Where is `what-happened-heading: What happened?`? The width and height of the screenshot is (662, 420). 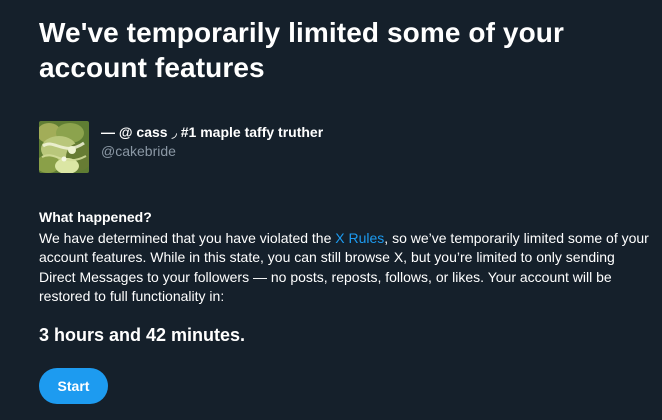 what-happened-heading: What happened? is located at coordinates (95, 217).